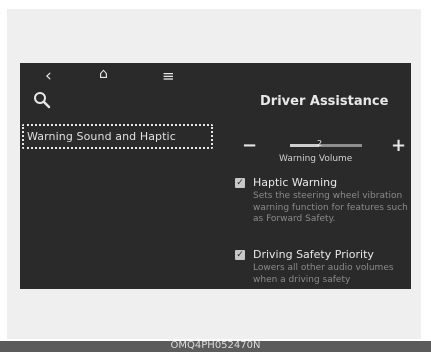 The image size is (431, 352). I want to click on driving-safety-priority-title: Driving Safety Priority, so click(313, 254).